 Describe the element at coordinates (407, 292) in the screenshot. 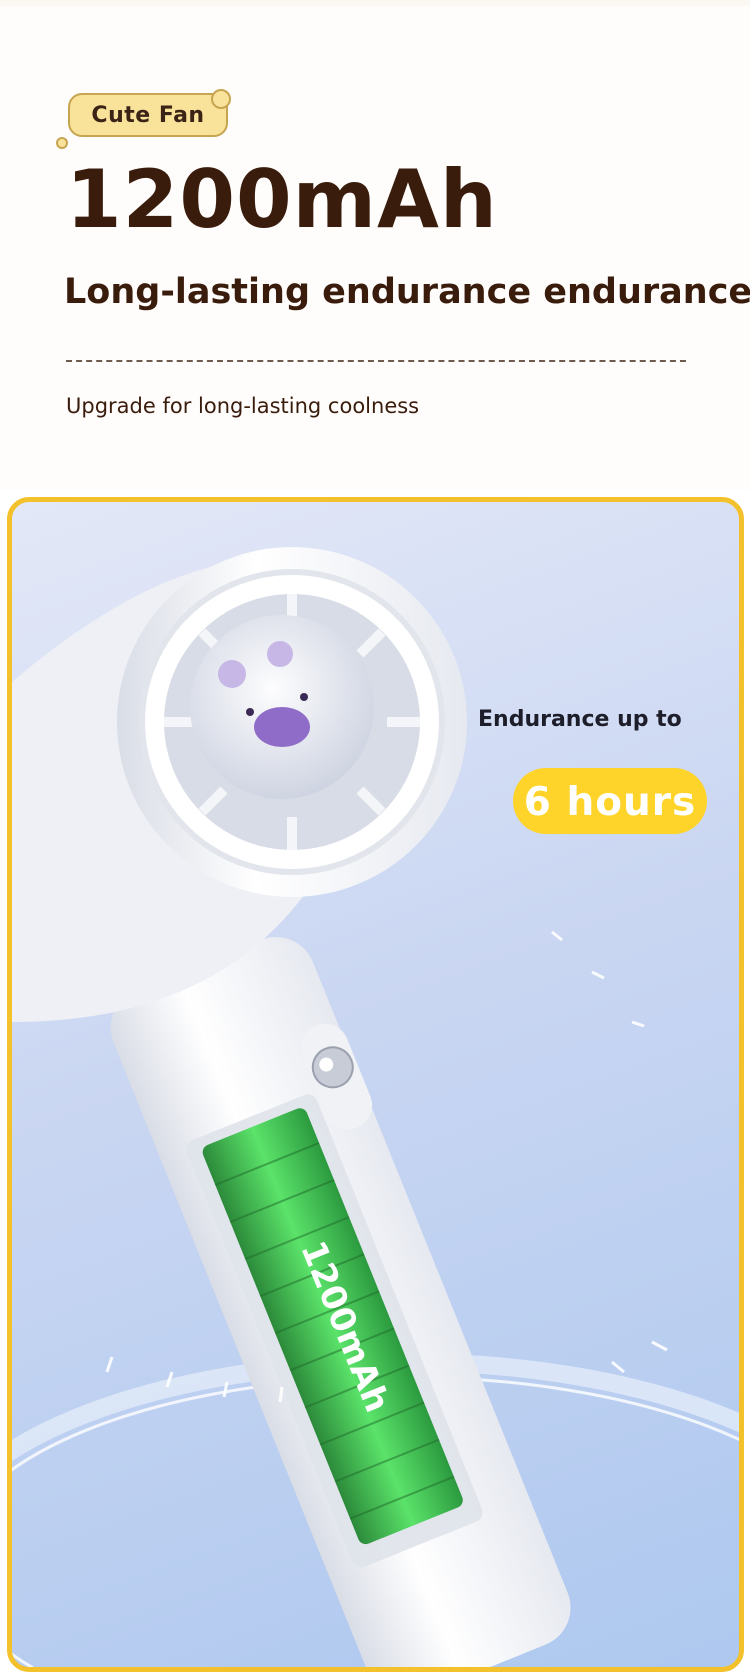

I see `page-subtitle: Long-lasting endurance endurance` at that location.